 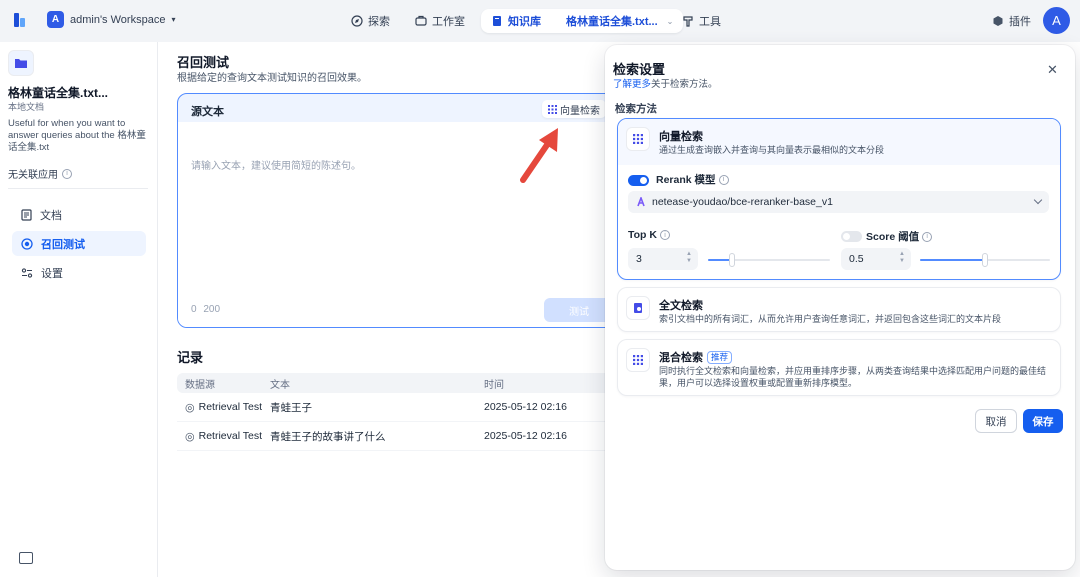 What do you see at coordinates (851, 236) in the screenshot?
I see `score-threshold-toggle` at bounding box center [851, 236].